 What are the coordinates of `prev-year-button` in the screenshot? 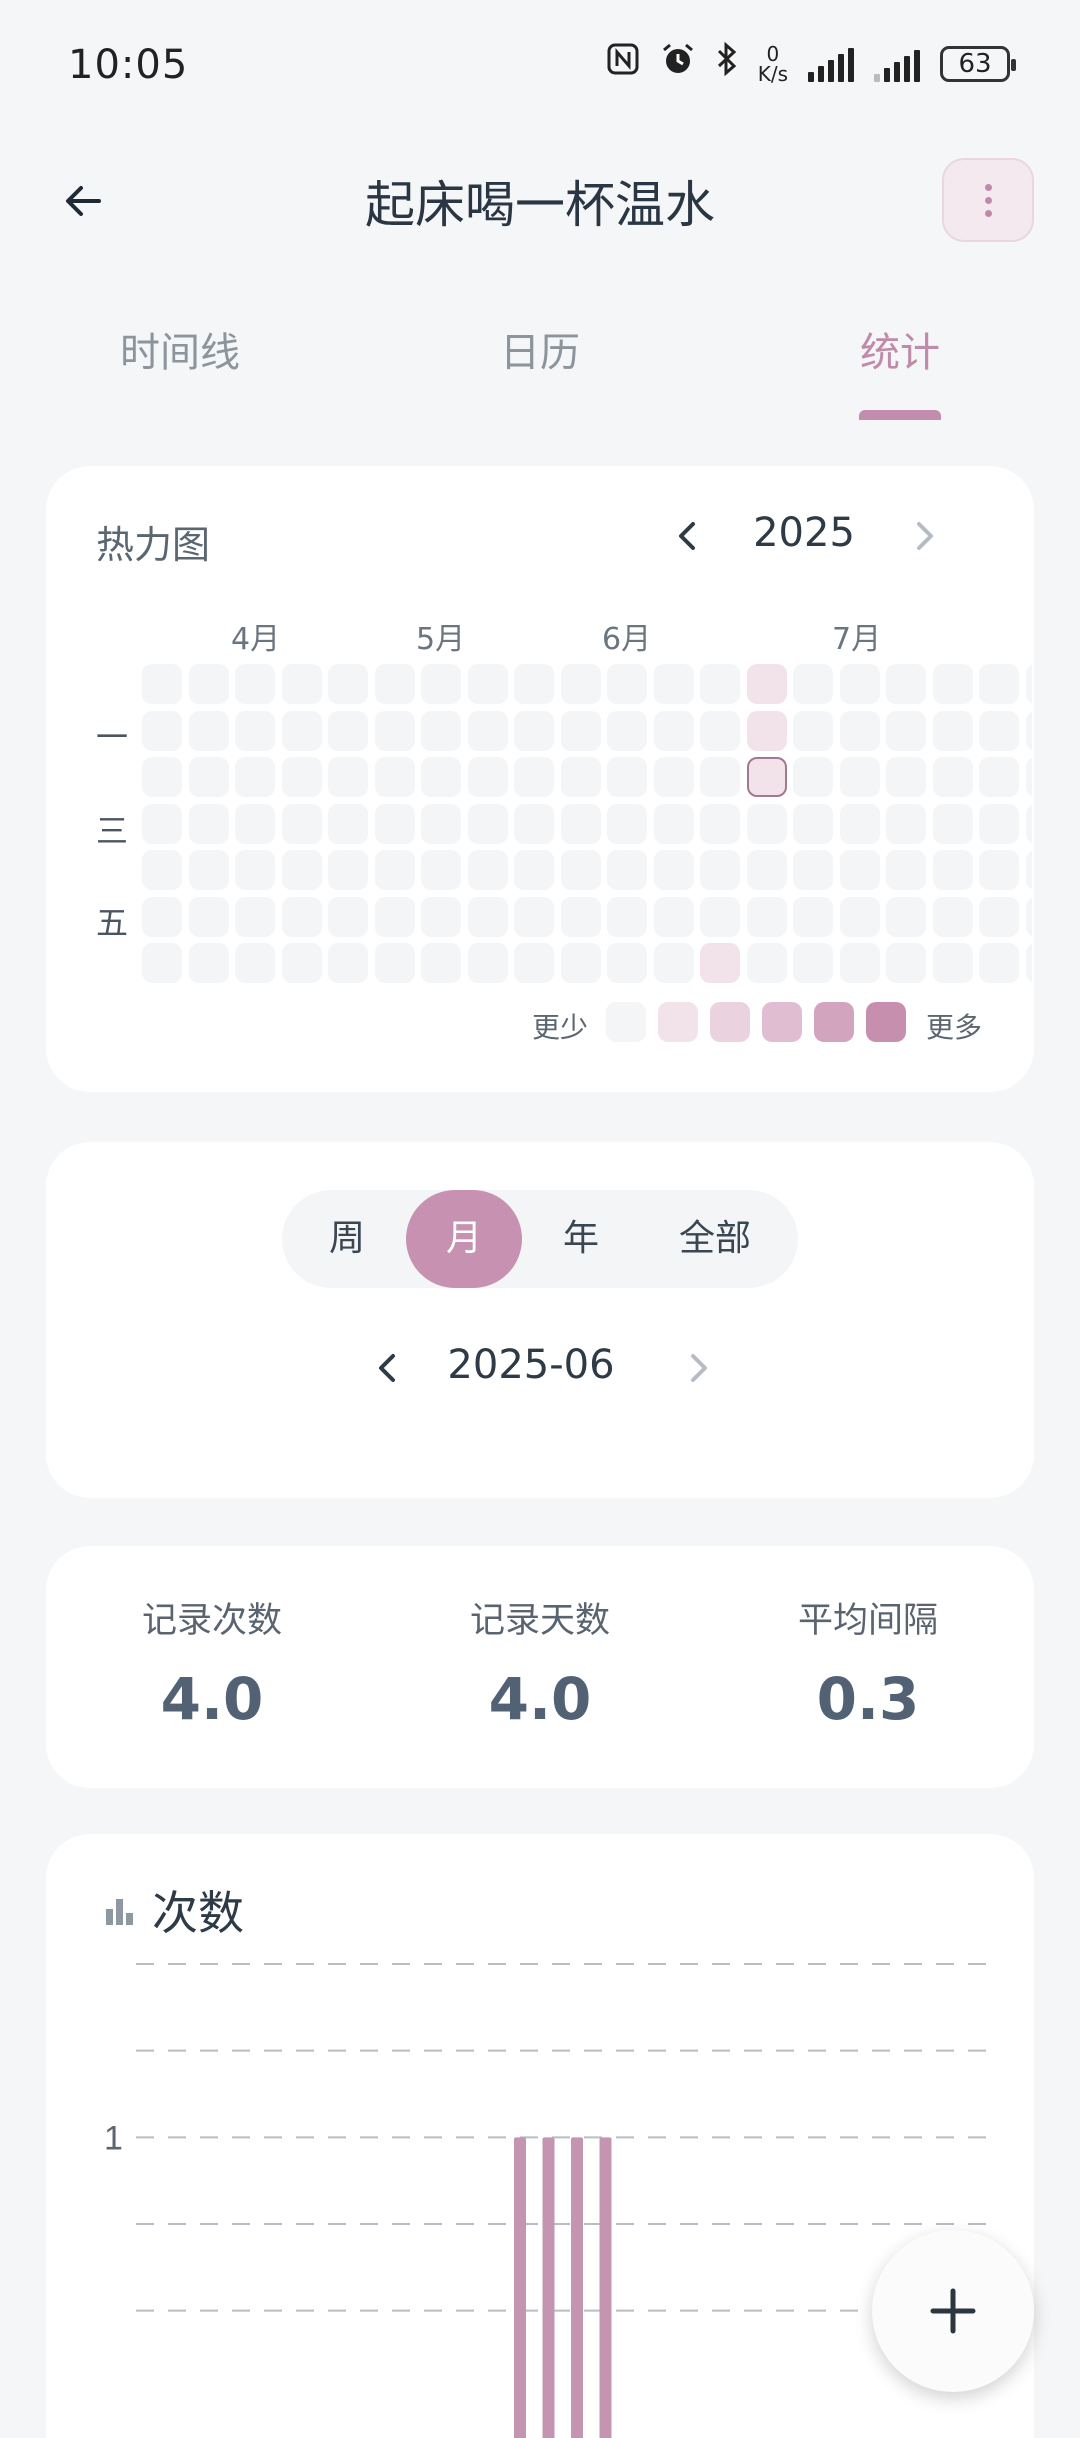 It's located at (688, 536).